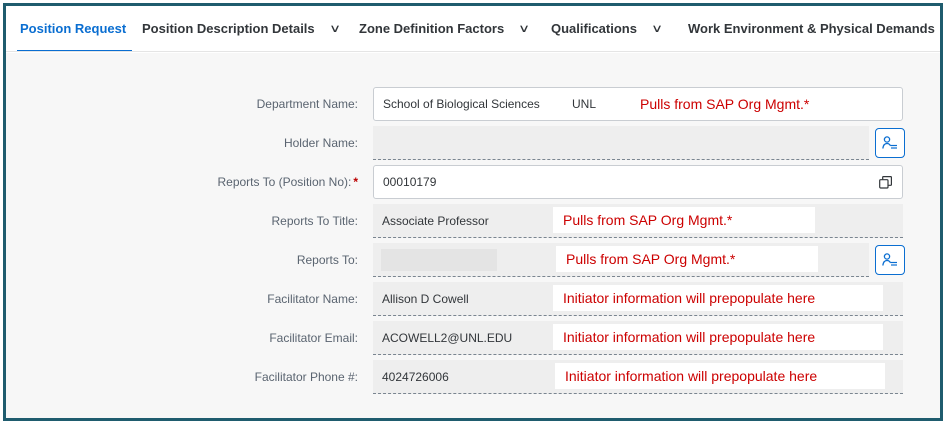 The height and width of the screenshot is (425, 947). I want to click on row-reports-to: Reports To: Pulls from SAP Org Mgmt.*, so click(473, 260).